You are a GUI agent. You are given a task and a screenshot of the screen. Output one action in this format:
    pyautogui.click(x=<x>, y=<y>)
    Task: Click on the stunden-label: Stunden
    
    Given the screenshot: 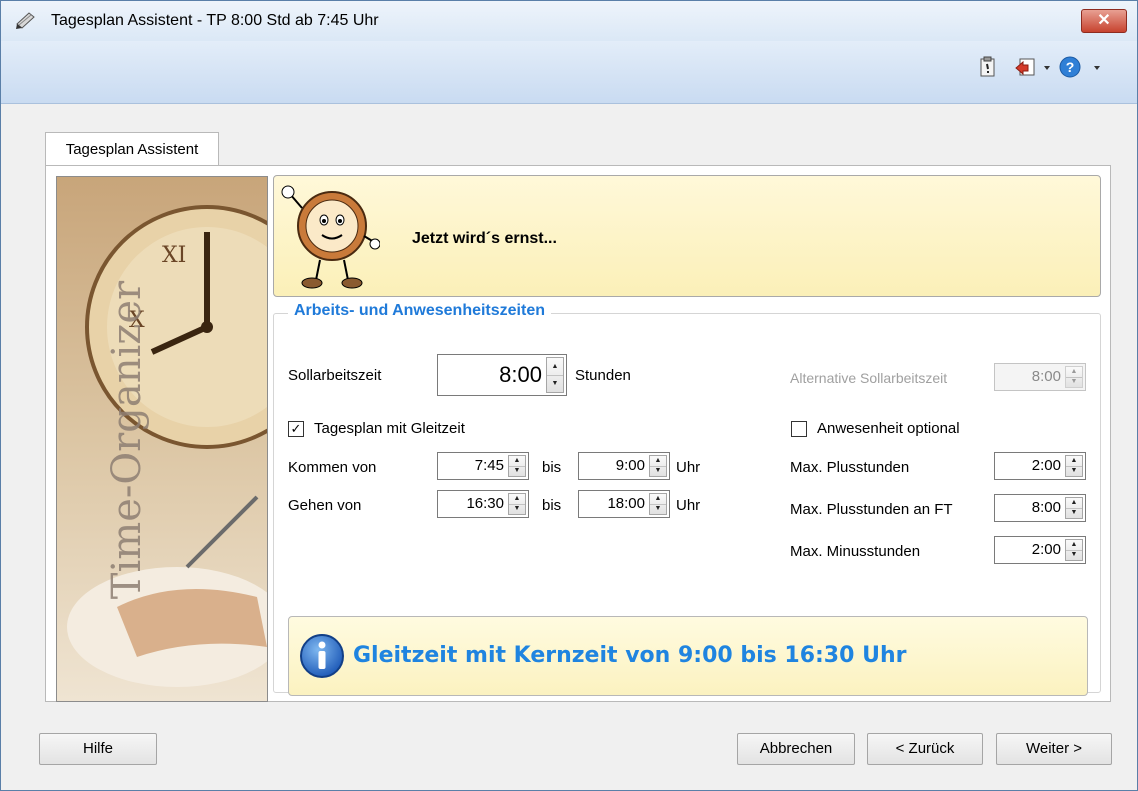 What is the action you would take?
    pyautogui.click(x=603, y=375)
    